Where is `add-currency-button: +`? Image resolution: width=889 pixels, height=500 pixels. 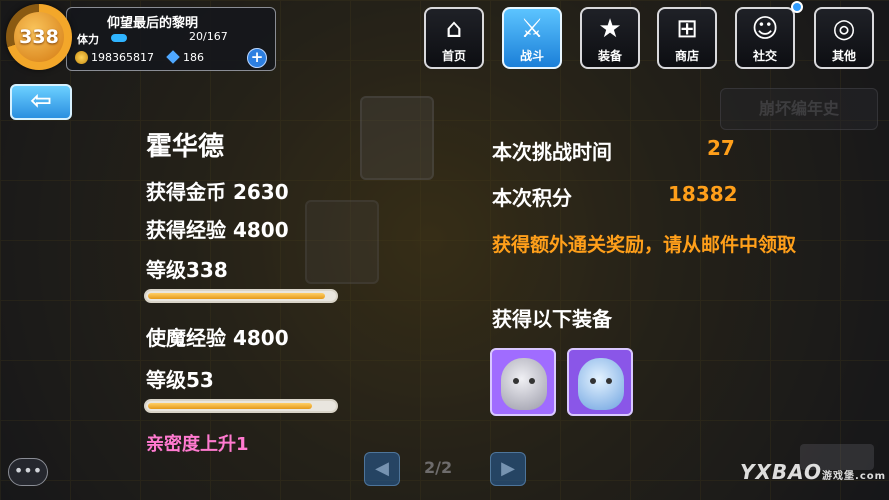 add-currency-button: + is located at coordinates (257, 58).